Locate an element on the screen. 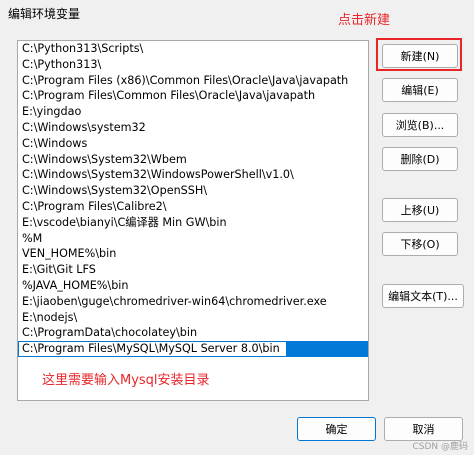  path-entry: C:\Python313\ is located at coordinates (193, 65).